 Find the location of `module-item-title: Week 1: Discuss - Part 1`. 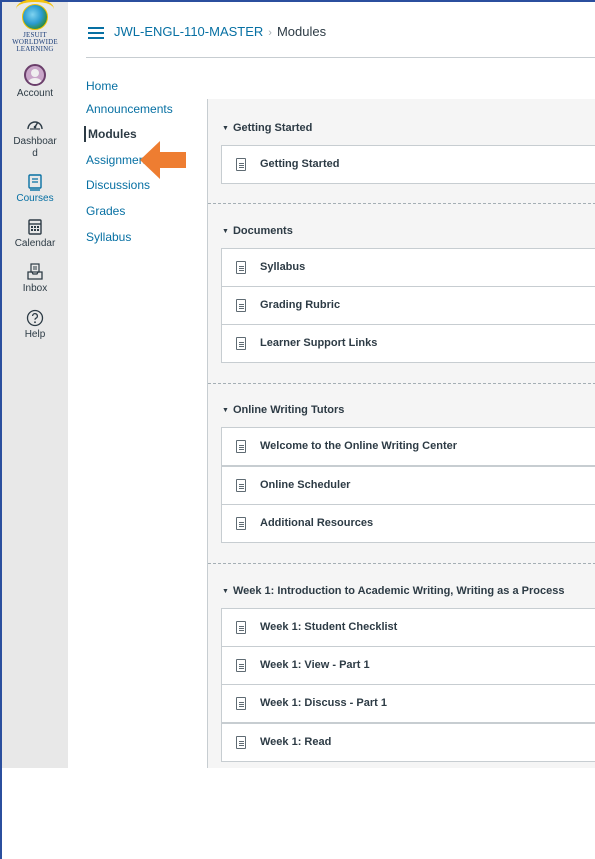

module-item-title: Week 1: Discuss - Part 1 is located at coordinates (323, 703).